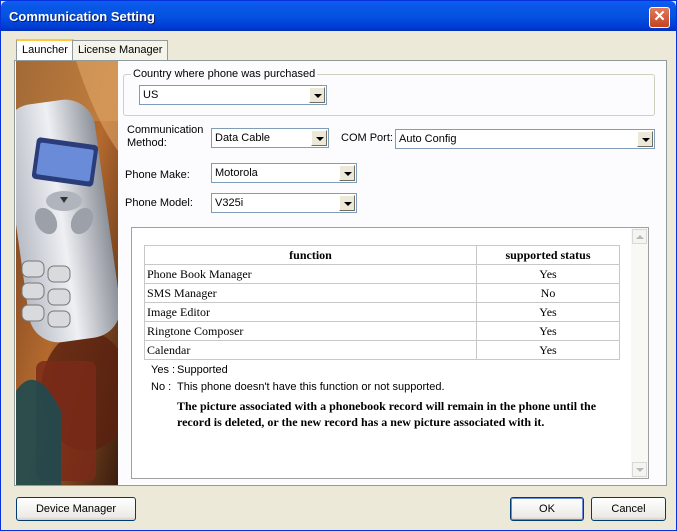  I want to click on phone-model-label: Phone Model:, so click(159, 203).